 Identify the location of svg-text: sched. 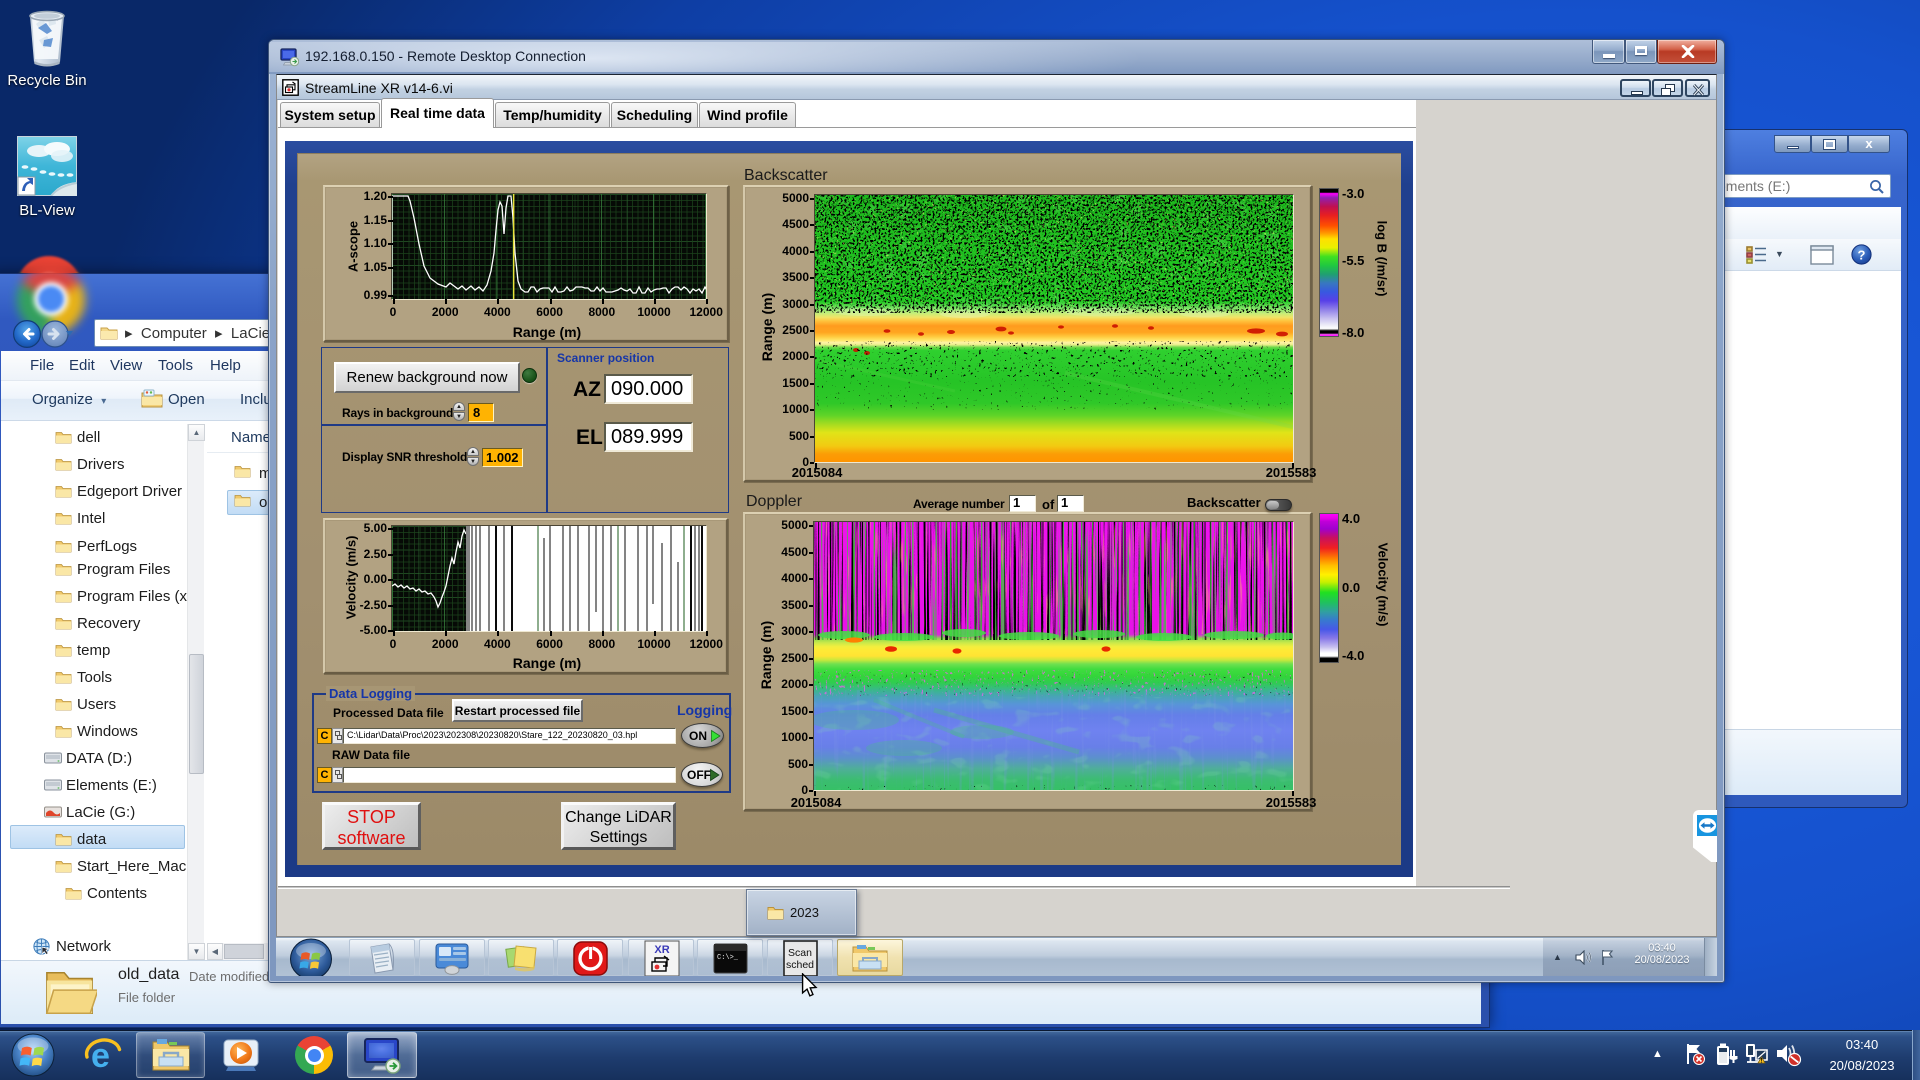
(800, 965).